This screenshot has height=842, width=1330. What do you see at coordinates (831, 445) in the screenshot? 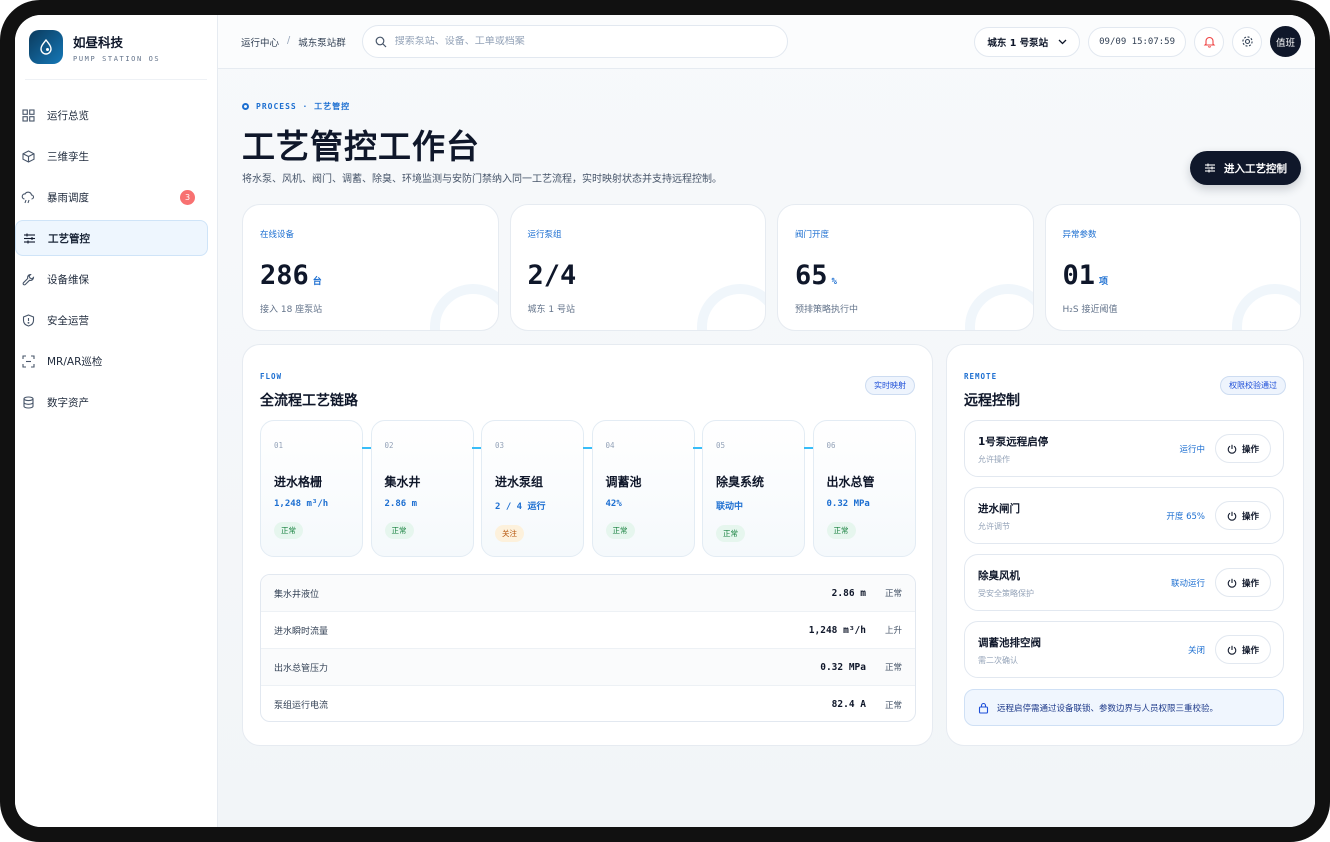
I see `step-number: 06` at bounding box center [831, 445].